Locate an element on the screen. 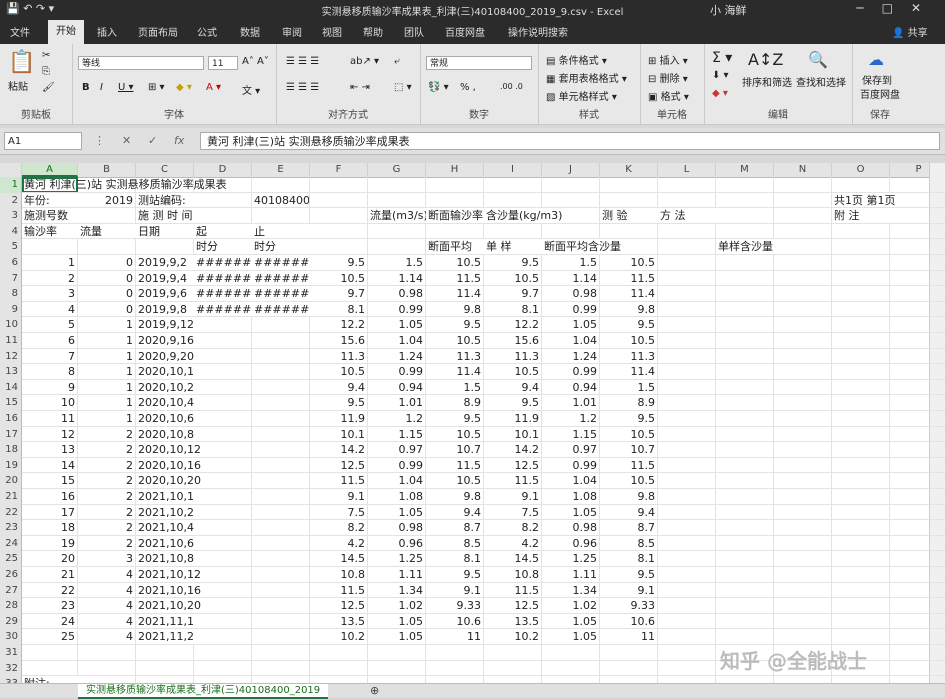  column-header-A: A is located at coordinates (50, 170).